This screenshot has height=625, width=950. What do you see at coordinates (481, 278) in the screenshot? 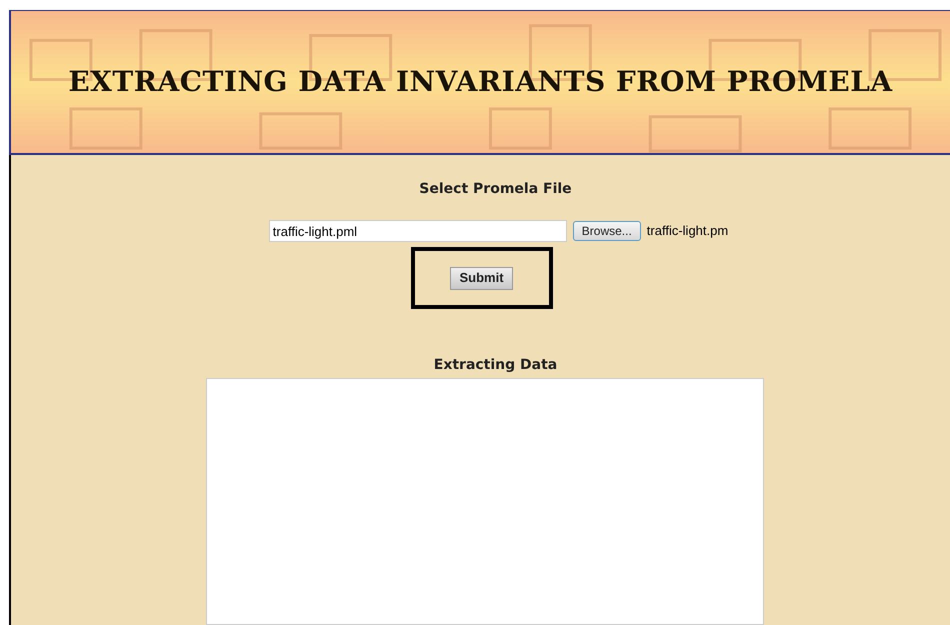
I see `submit-button: Submit` at bounding box center [481, 278].